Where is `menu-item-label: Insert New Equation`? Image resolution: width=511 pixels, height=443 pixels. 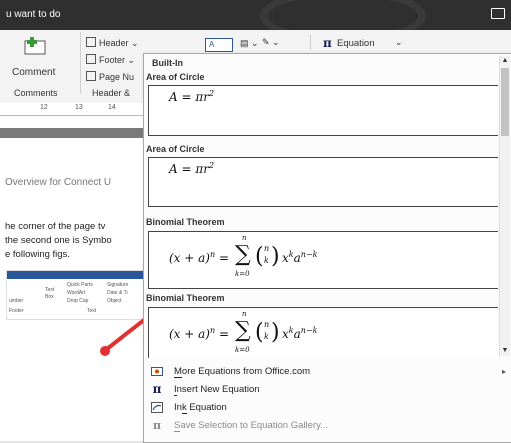
menu-item-label: Insert New Equation is located at coordinates (217, 389).